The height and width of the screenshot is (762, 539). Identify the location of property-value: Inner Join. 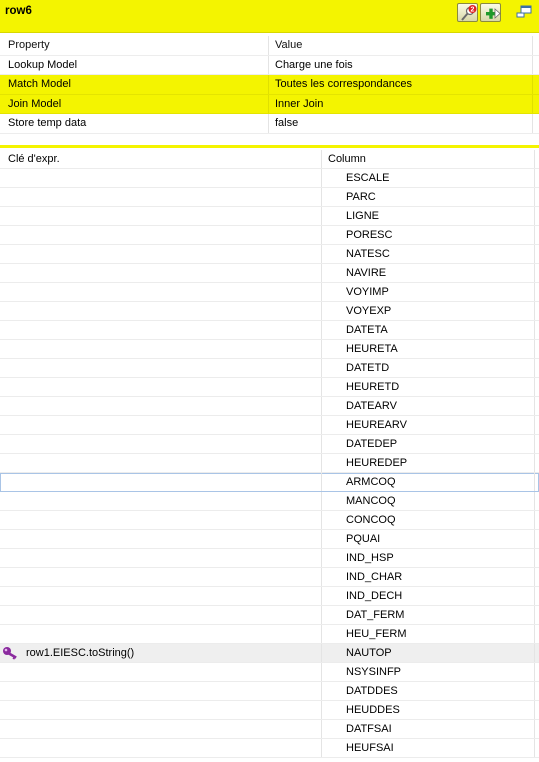
(401, 103).